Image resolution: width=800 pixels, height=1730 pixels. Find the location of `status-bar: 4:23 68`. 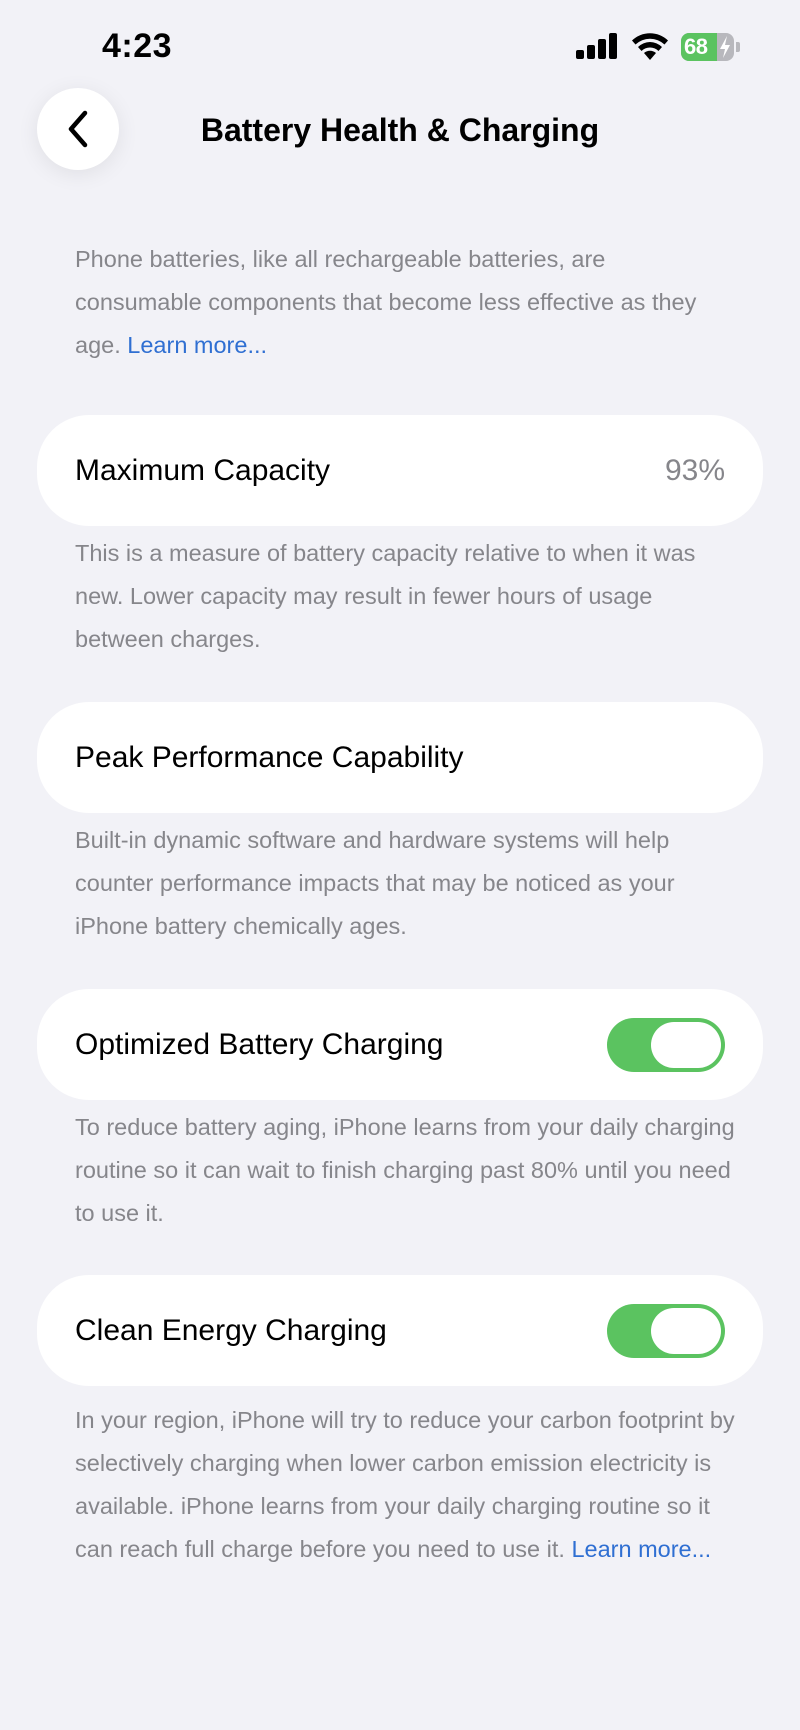

status-bar: 4:23 68 is located at coordinates (400, 48).